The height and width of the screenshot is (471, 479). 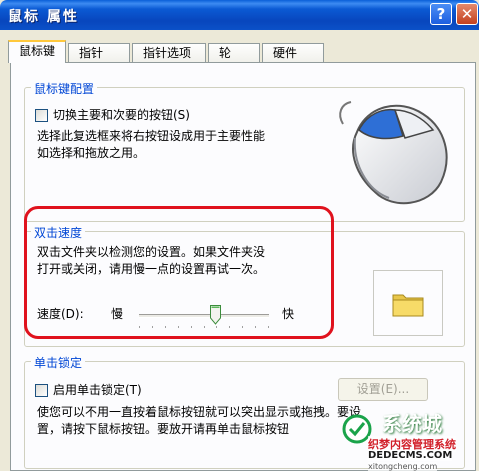 I want to click on button-config-desc-line: 选择此复选框来将右按钮设成用于主要性能, so click(x=151, y=136).